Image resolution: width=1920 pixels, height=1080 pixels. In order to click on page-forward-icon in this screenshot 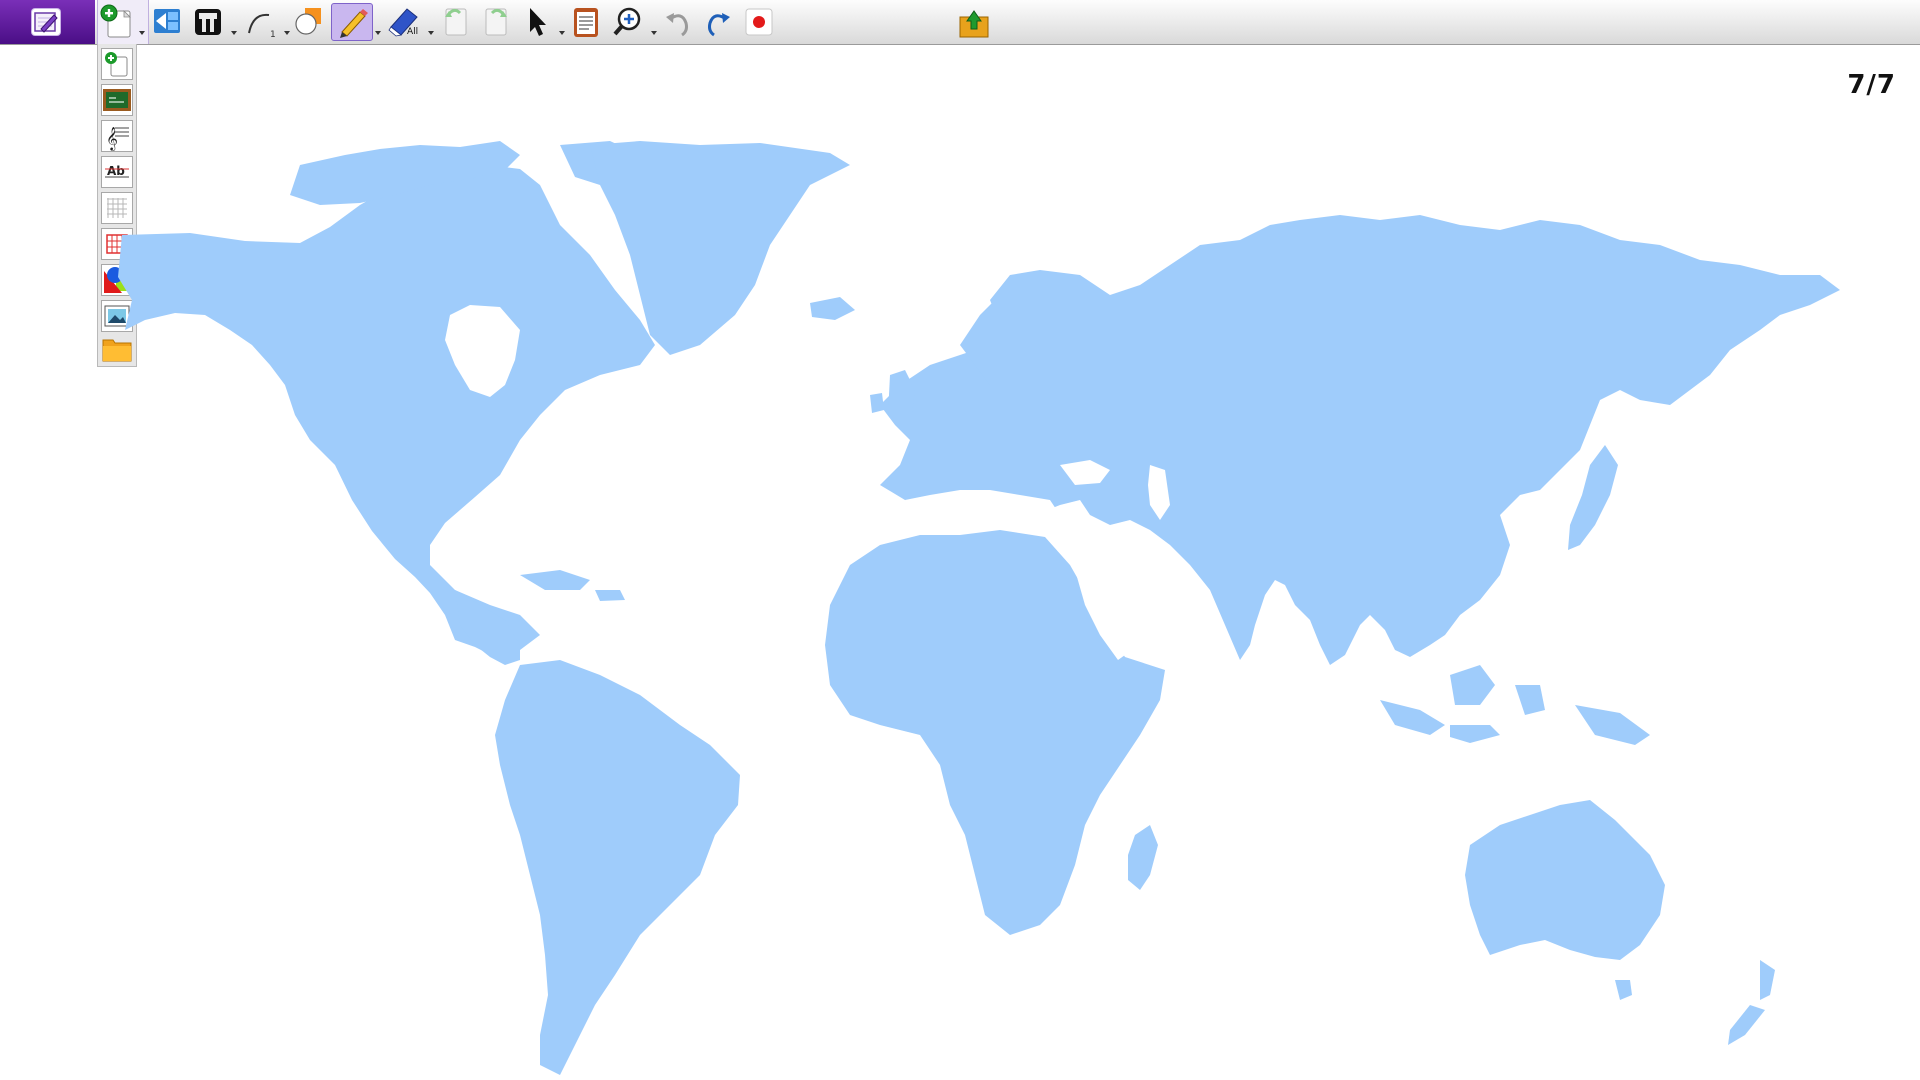, I will do `click(496, 22)`.